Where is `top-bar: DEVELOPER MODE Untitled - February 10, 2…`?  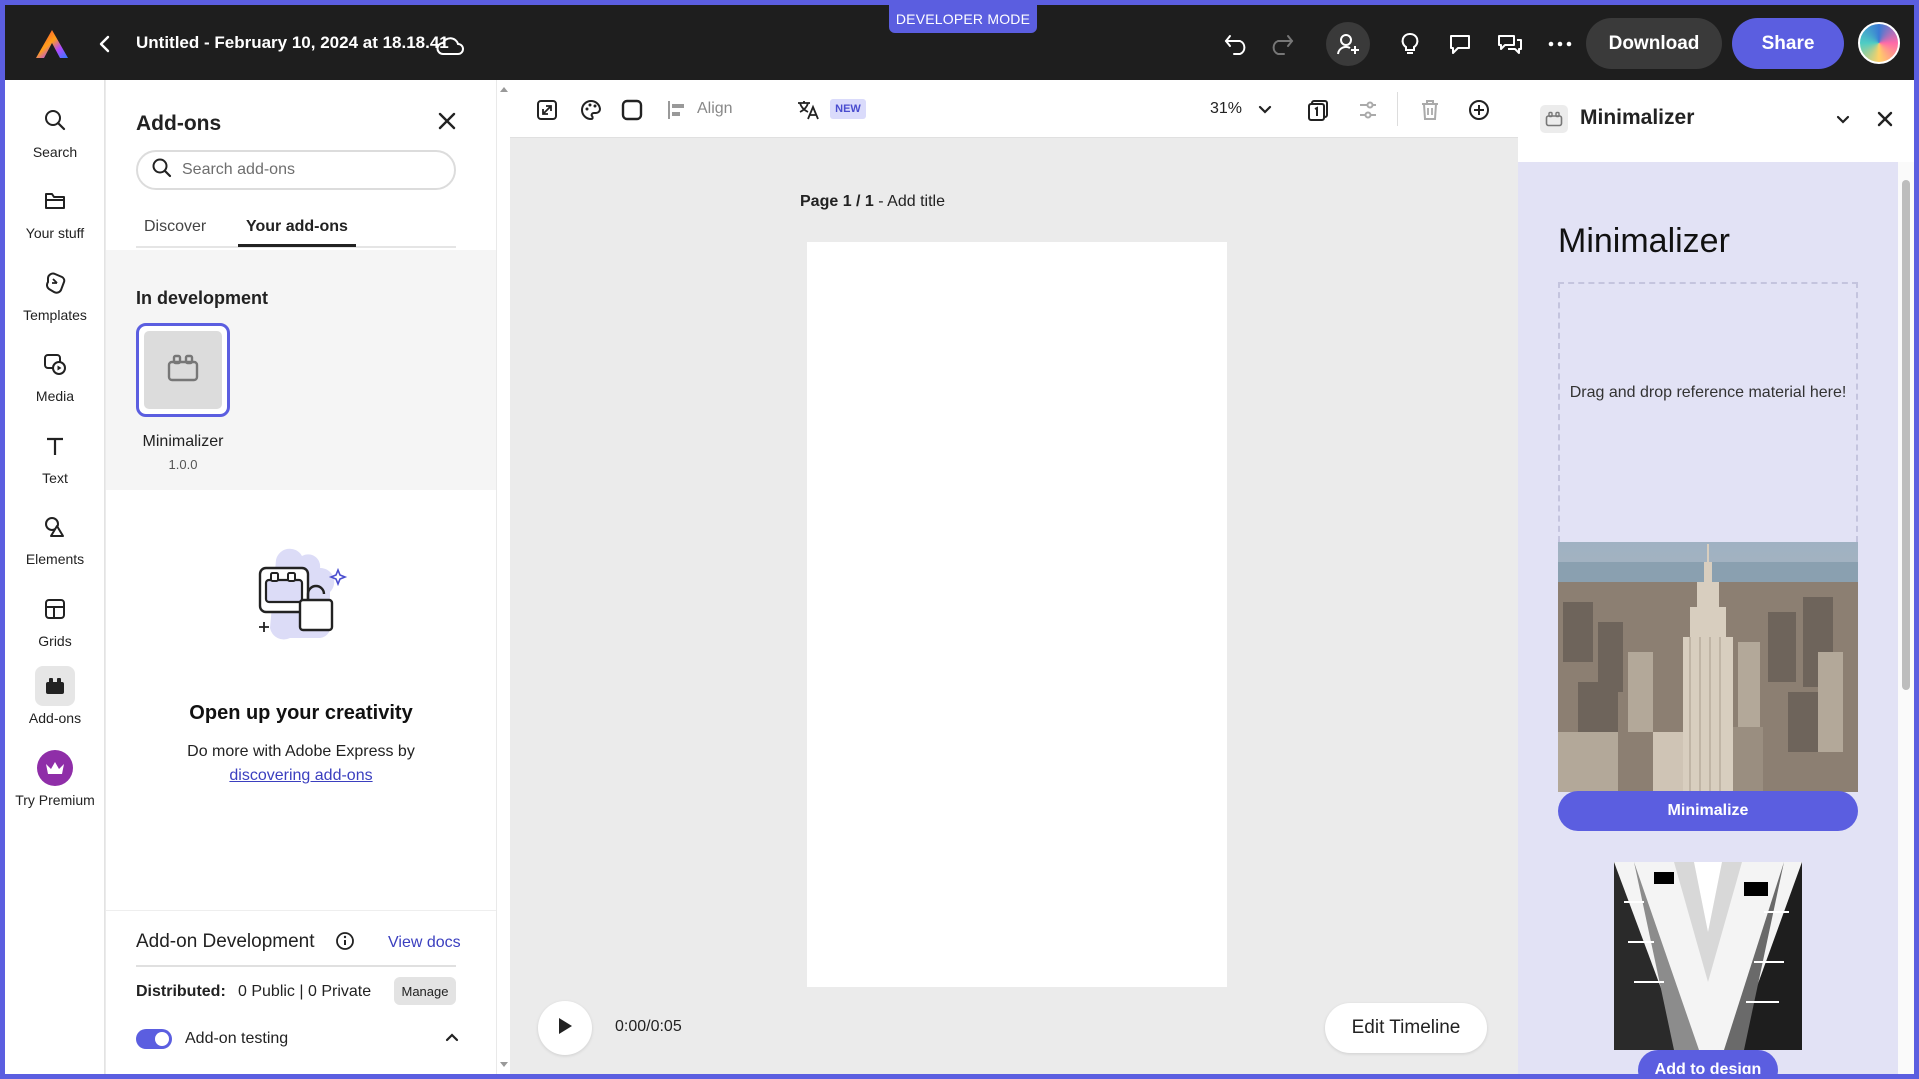 top-bar: DEVELOPER MODE Untitled - February 10, 2… is located at coordinates (959, 42).